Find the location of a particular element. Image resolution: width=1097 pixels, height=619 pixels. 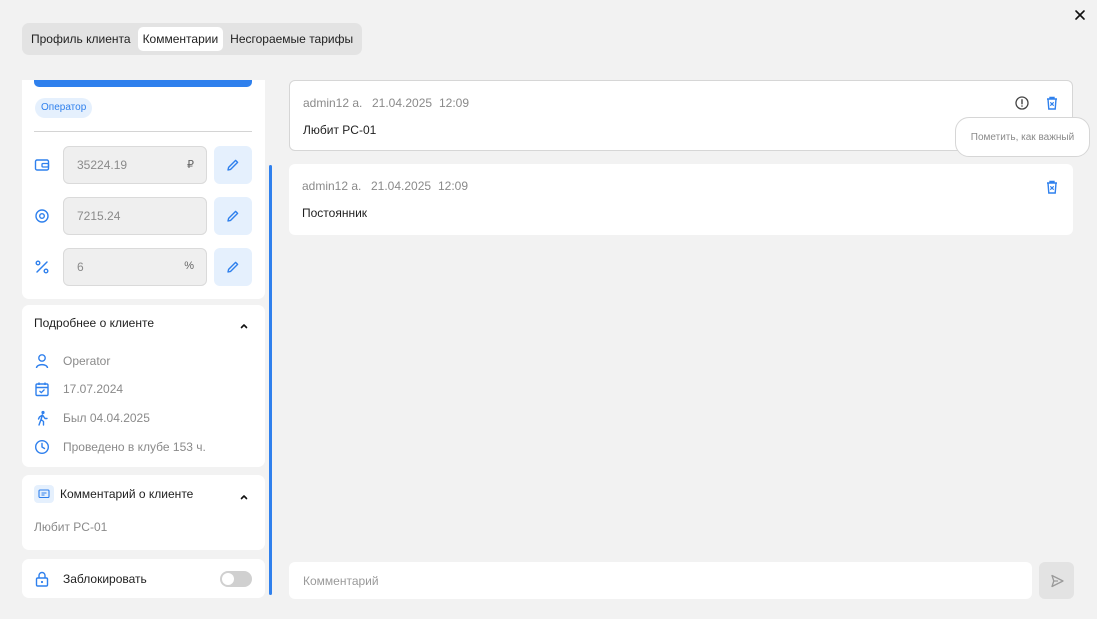

mark-important-icon is located at coordinates (1022, 103).